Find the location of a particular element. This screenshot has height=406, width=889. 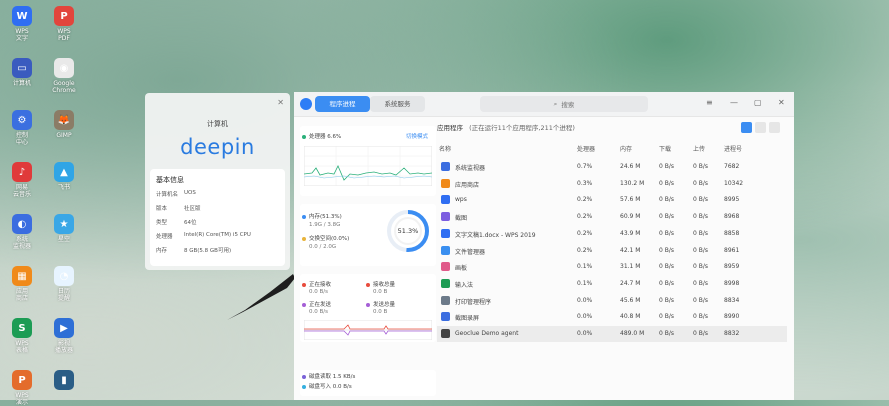

col-name: 名称 is located at coordinates (445, 148).